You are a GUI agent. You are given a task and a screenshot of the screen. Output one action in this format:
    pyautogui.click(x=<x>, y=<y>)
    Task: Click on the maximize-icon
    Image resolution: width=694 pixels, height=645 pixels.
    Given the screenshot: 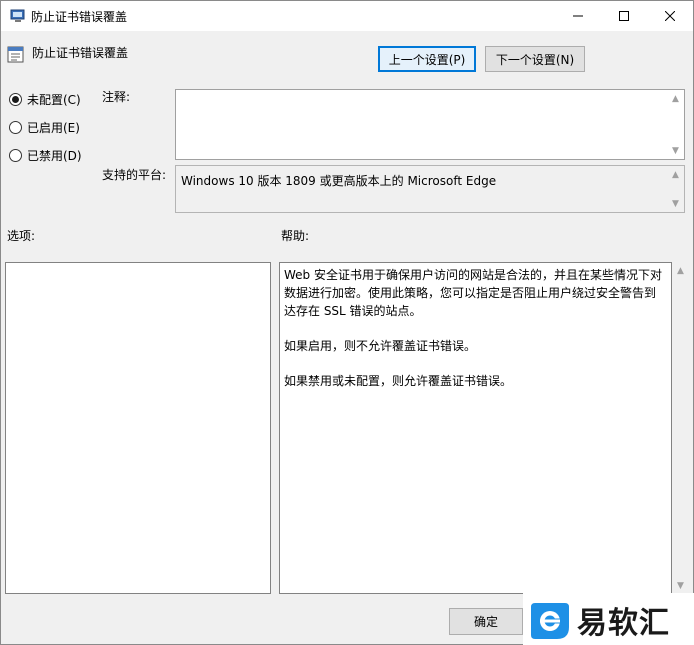 What is the action you would take?
    pyautogui.click(x=624, y=16)
    